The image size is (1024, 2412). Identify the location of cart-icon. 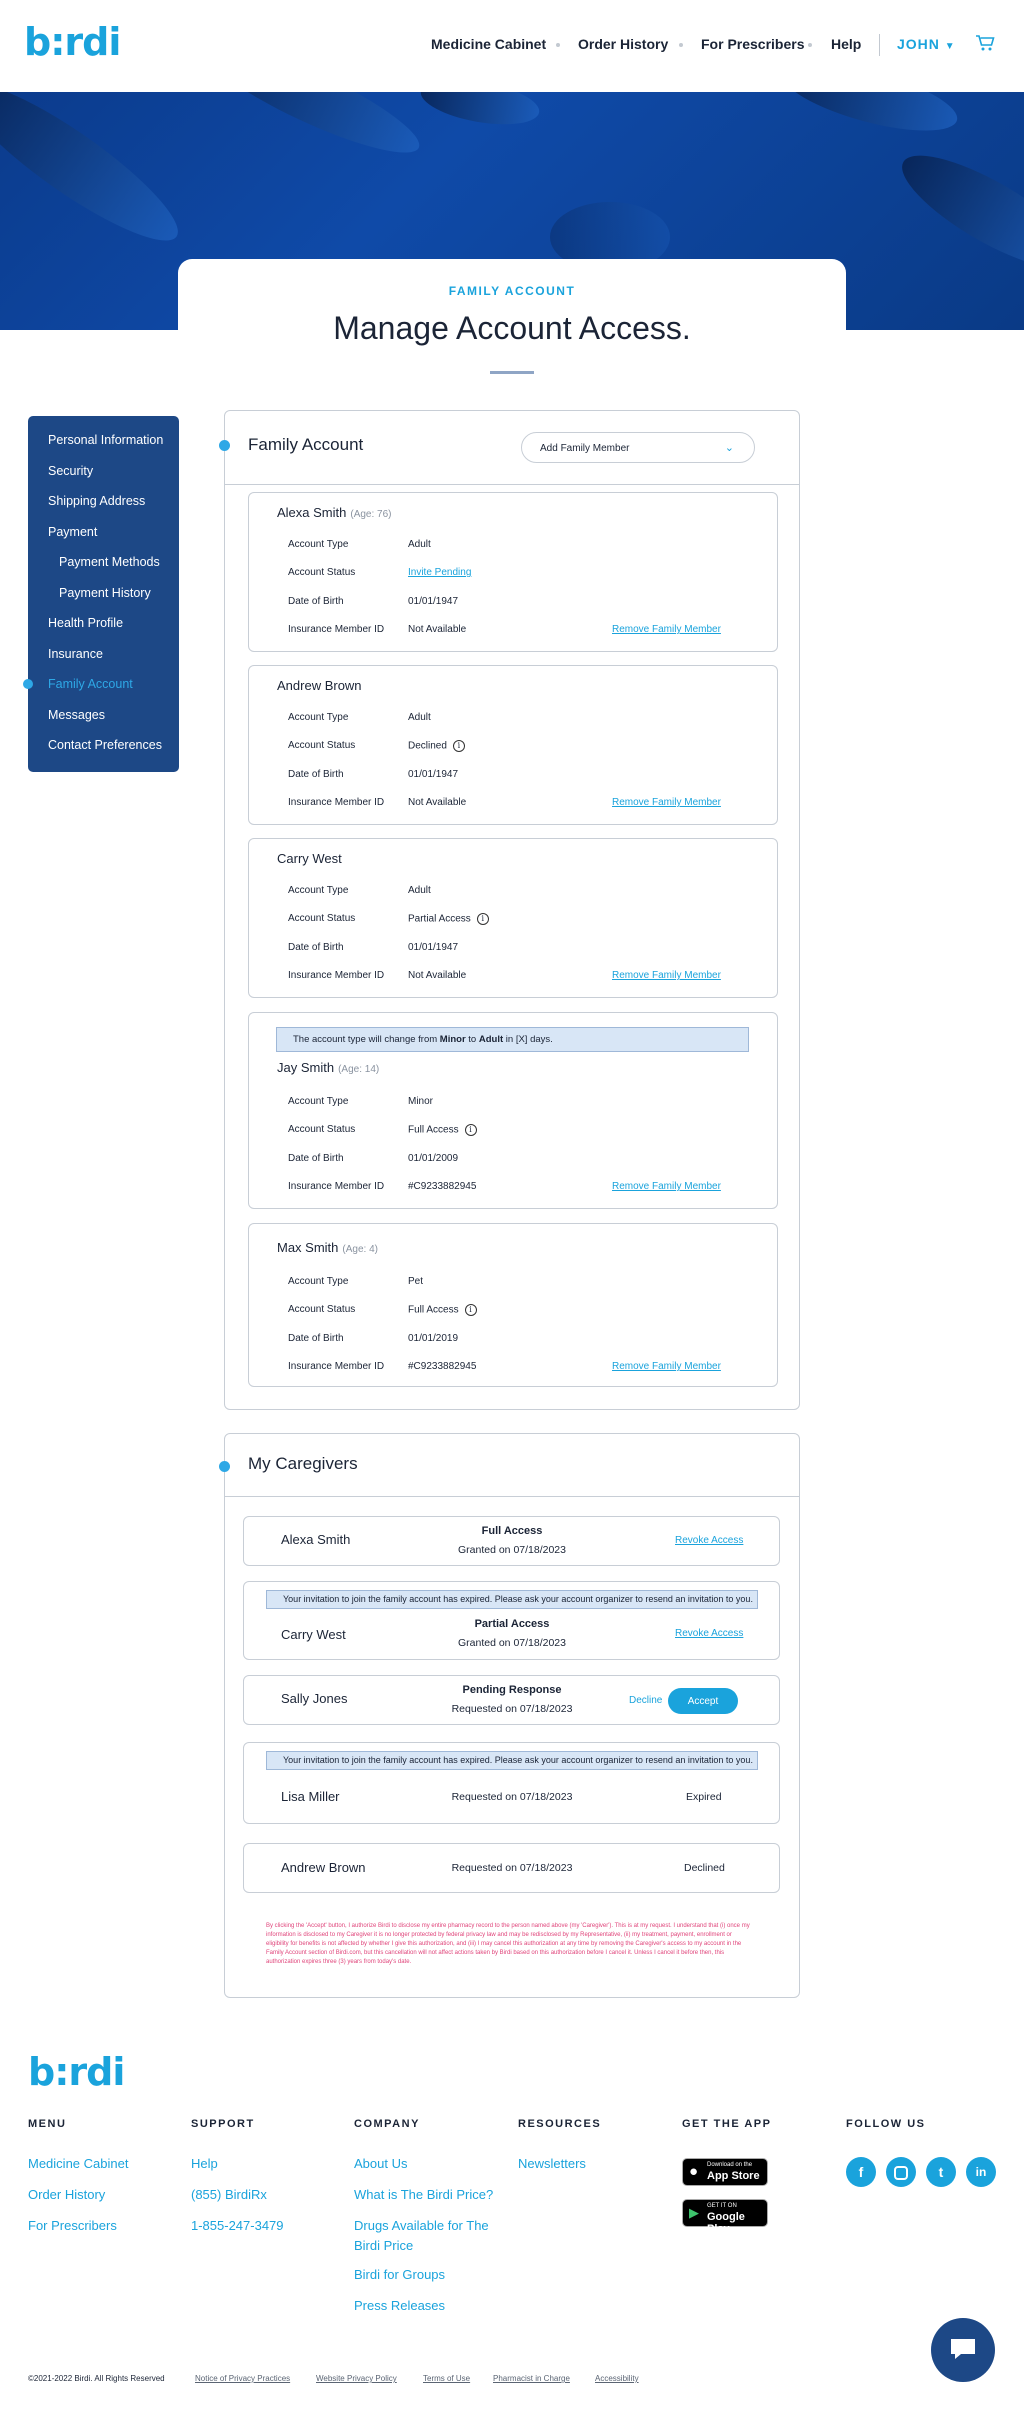
(985, 45).